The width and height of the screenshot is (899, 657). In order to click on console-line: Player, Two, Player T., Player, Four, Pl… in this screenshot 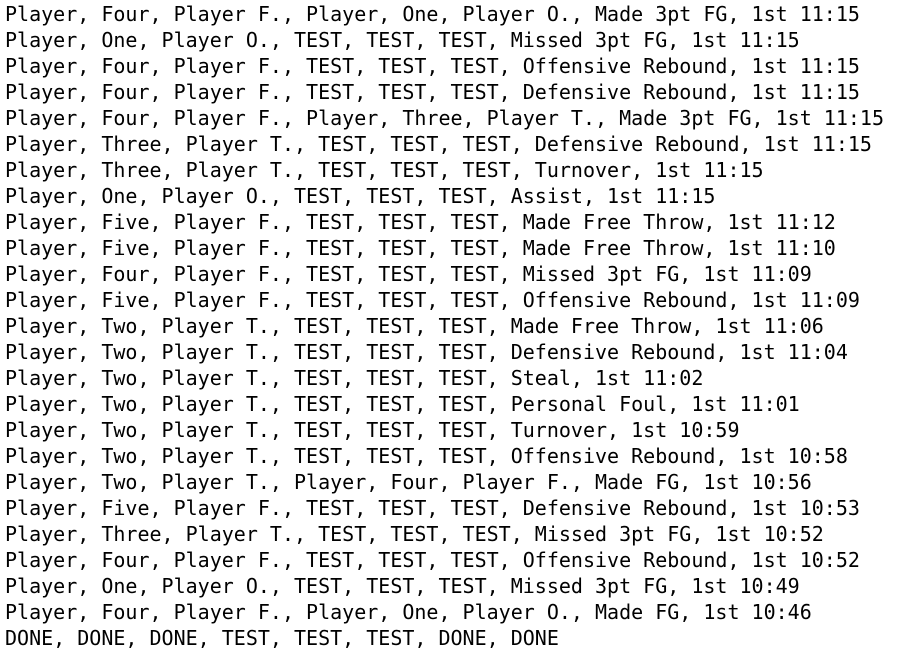, I will do `click(408, 482)`.